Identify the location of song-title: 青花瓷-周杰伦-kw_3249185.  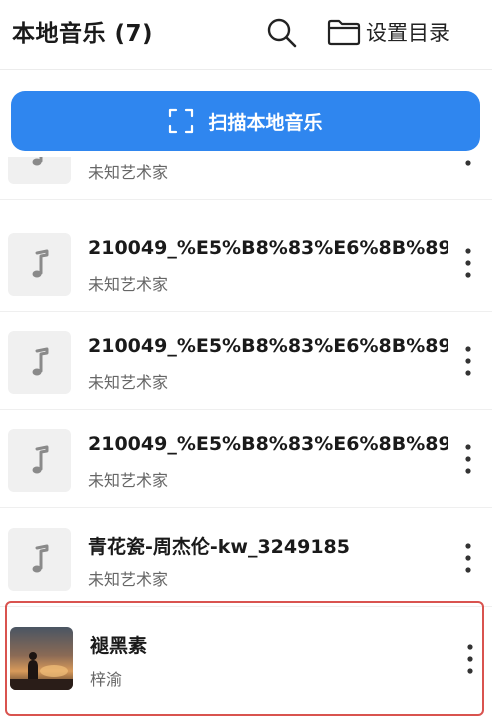
(219, 547).